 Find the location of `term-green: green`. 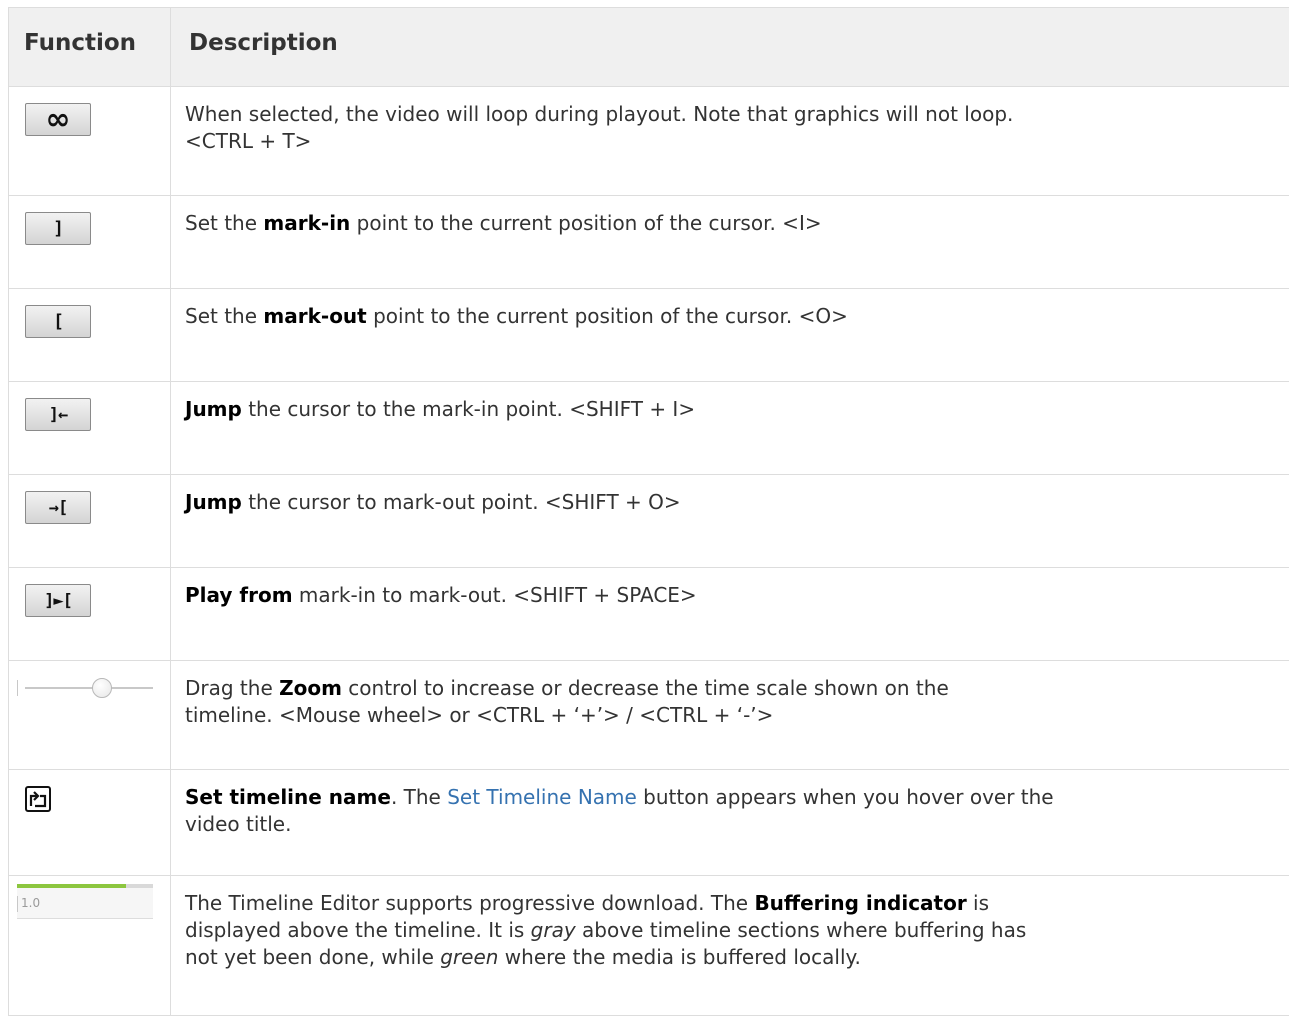

term-green: green is located at coordinates (469, 957).